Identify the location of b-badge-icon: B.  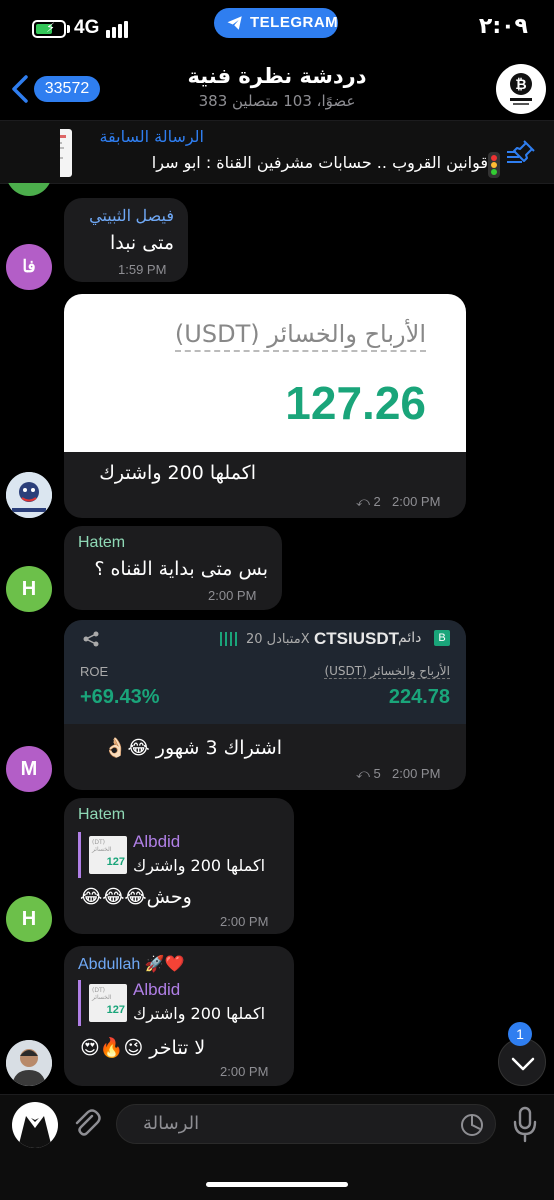
(442, 638).